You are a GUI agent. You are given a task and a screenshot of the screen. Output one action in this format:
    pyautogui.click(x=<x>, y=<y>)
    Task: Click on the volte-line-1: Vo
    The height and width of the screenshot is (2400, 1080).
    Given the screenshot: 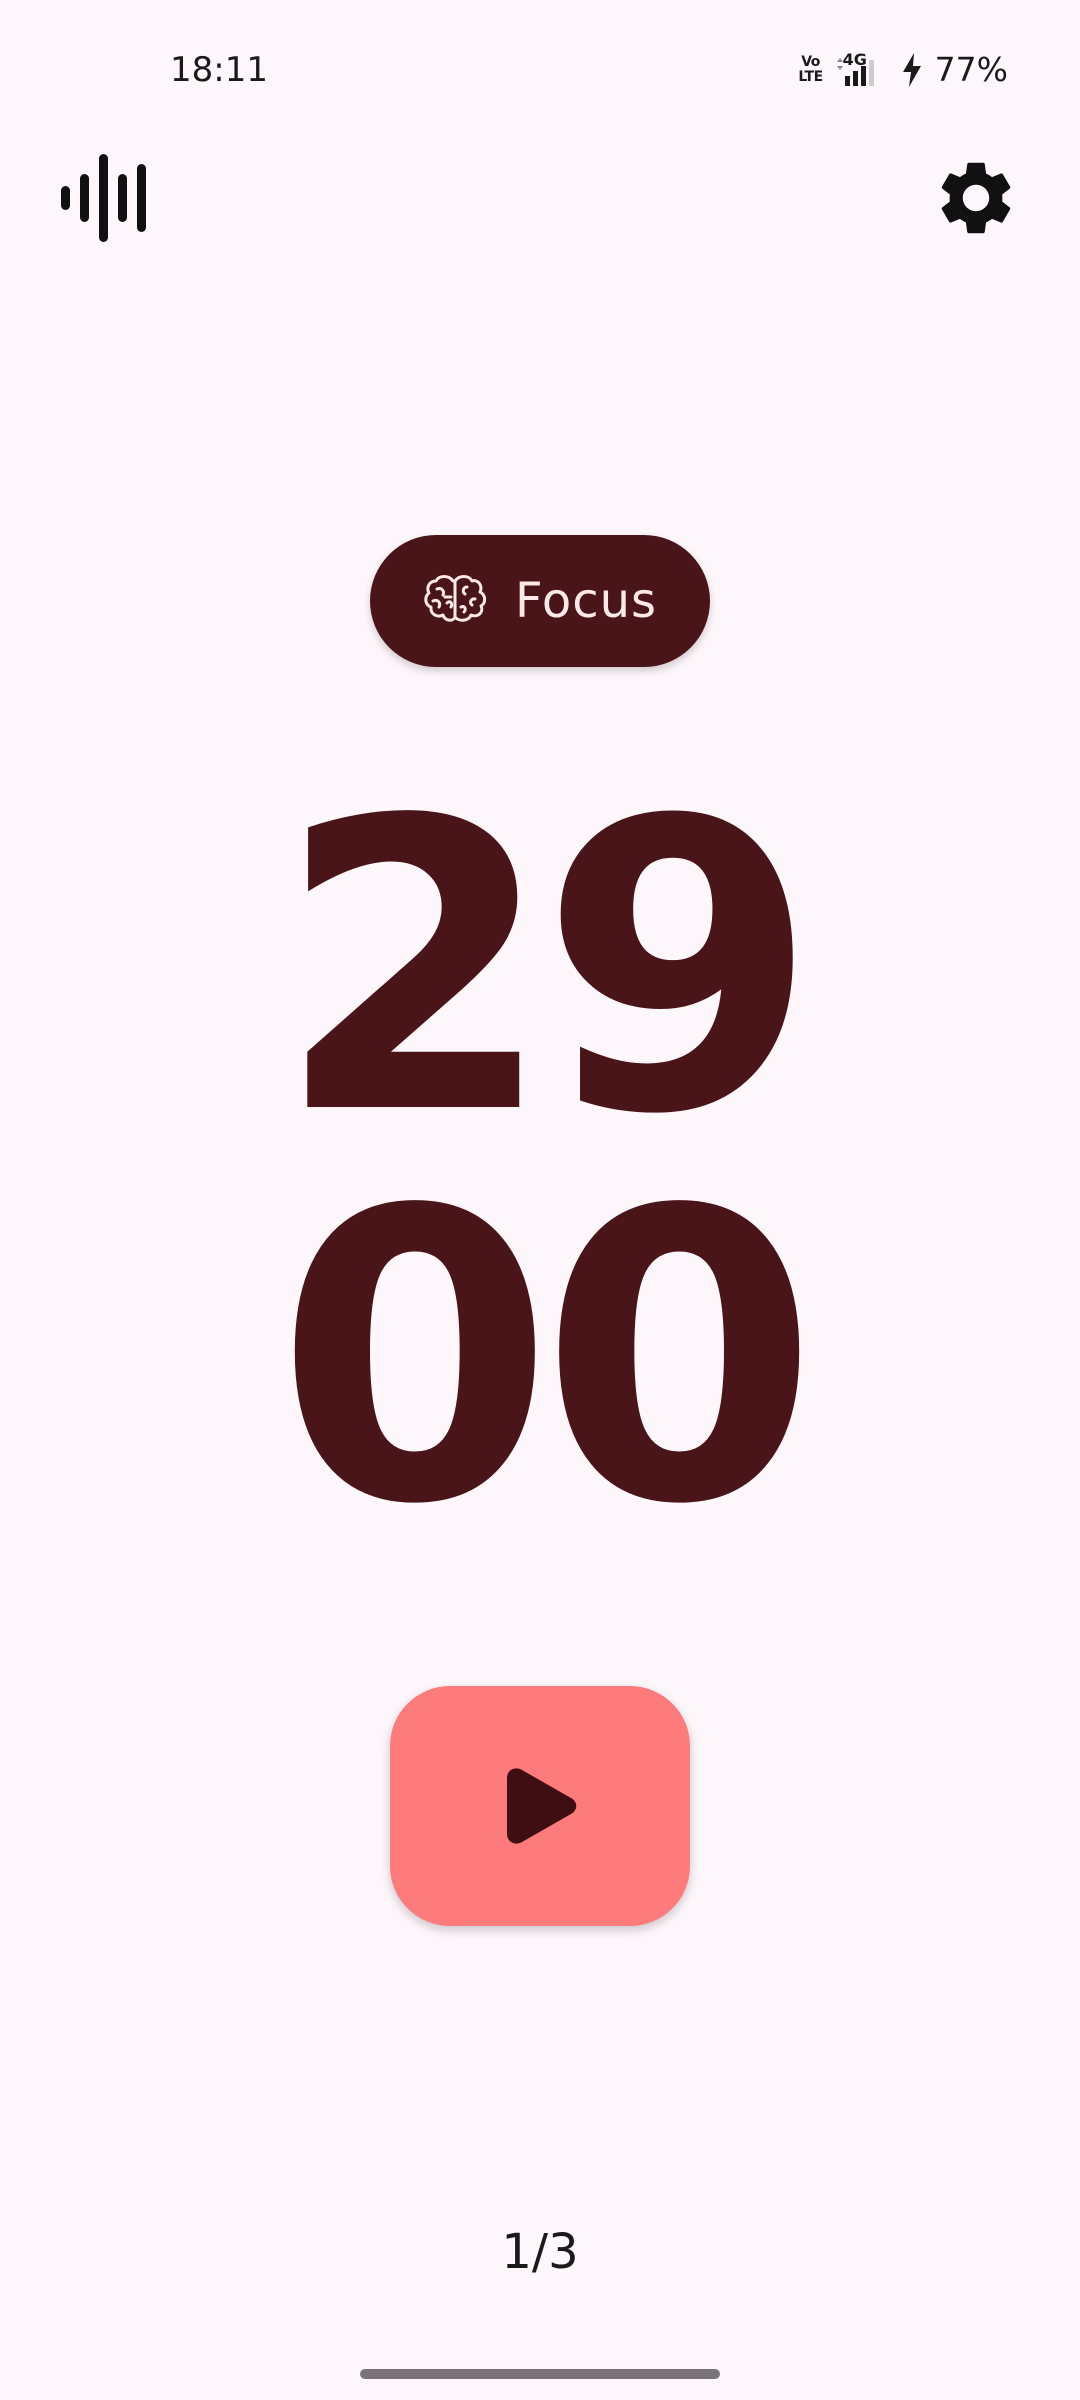 What is the action you would take?
    pyautogui.click(x=810, y=62)
    